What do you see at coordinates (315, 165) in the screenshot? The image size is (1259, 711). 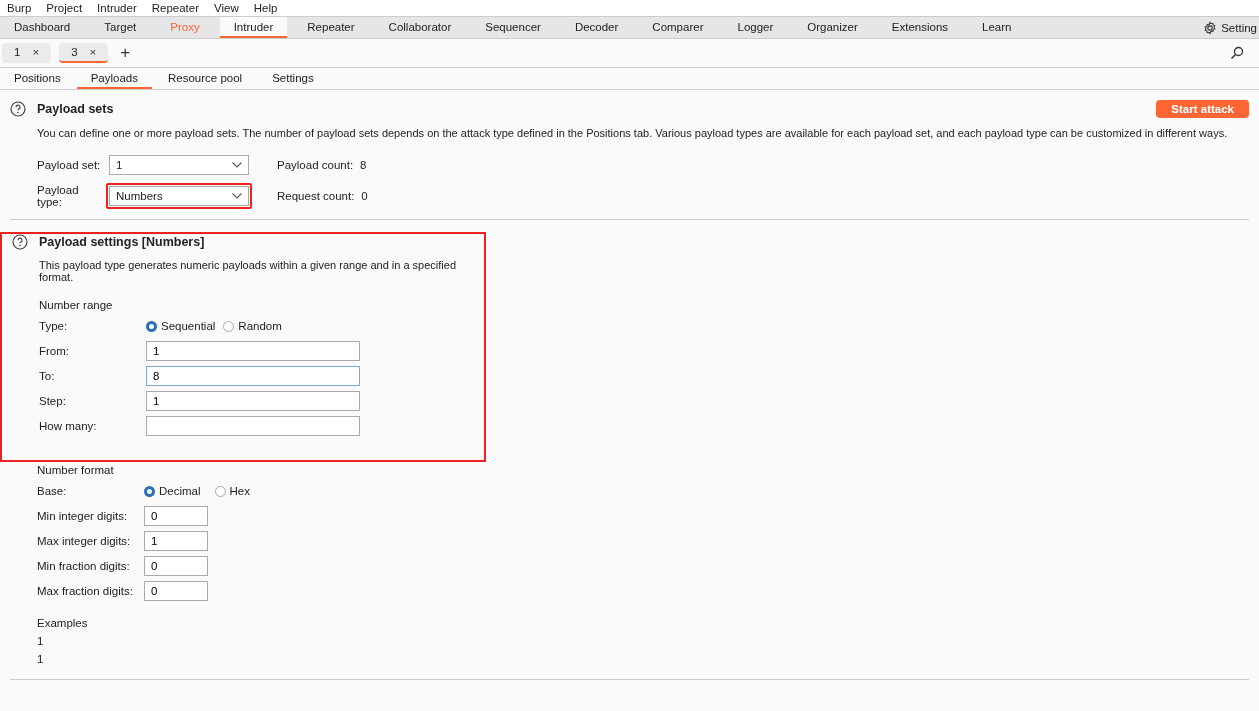 I see `count-label: Payload count:` at bounding box center [315, 165].